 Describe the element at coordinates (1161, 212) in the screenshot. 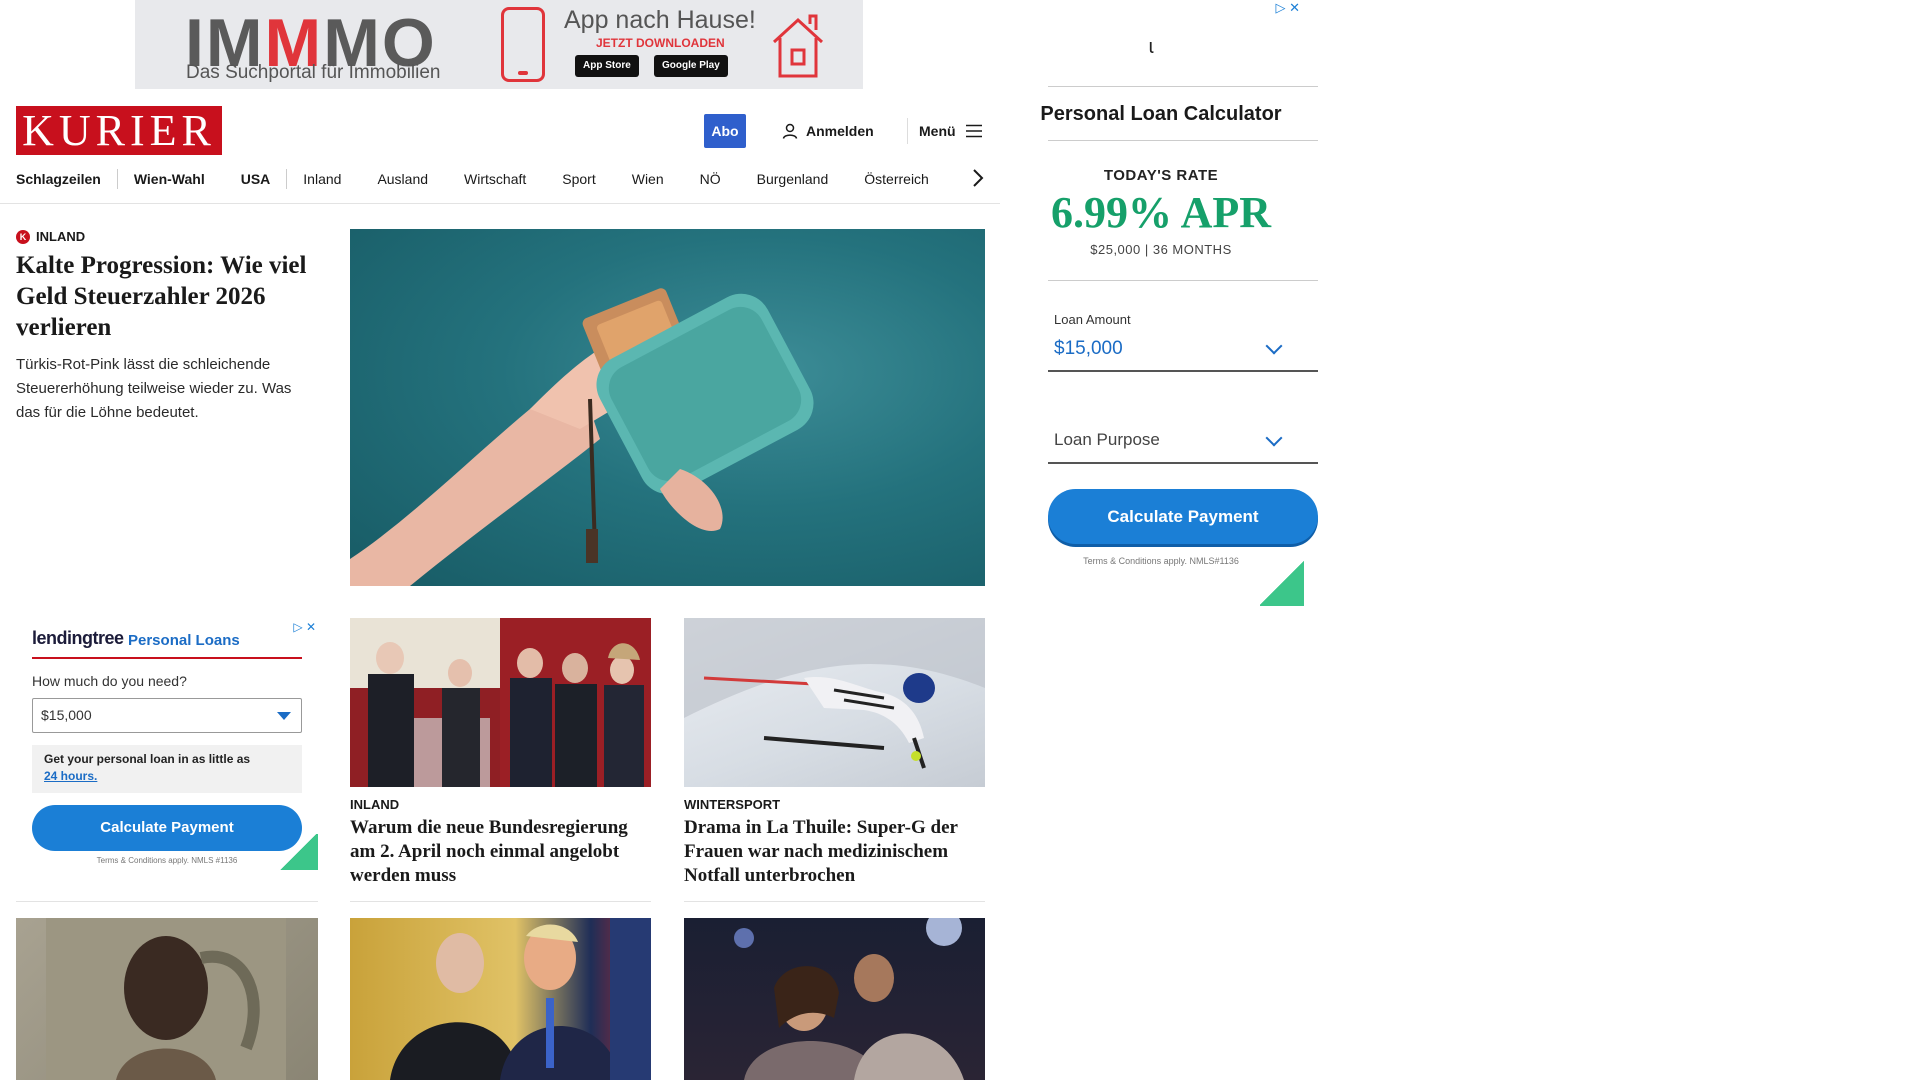

I see `apr-rate: 6.99% APR` at that location.